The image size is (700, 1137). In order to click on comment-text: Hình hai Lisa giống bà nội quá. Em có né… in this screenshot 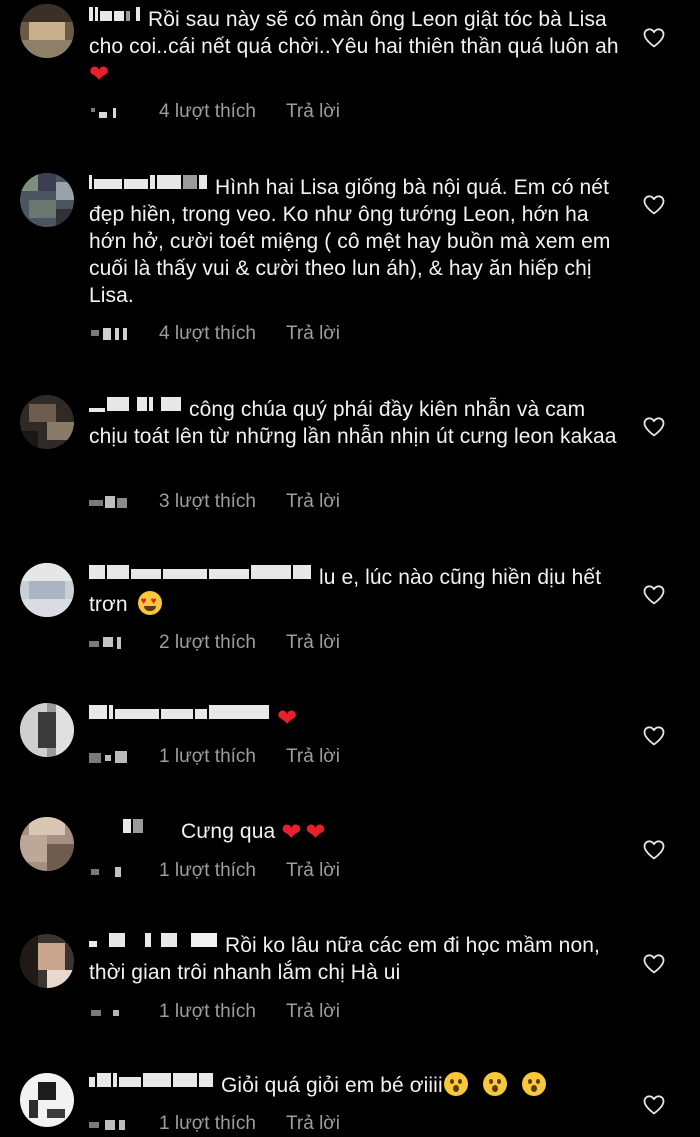, I will do `click(350, 241)`.